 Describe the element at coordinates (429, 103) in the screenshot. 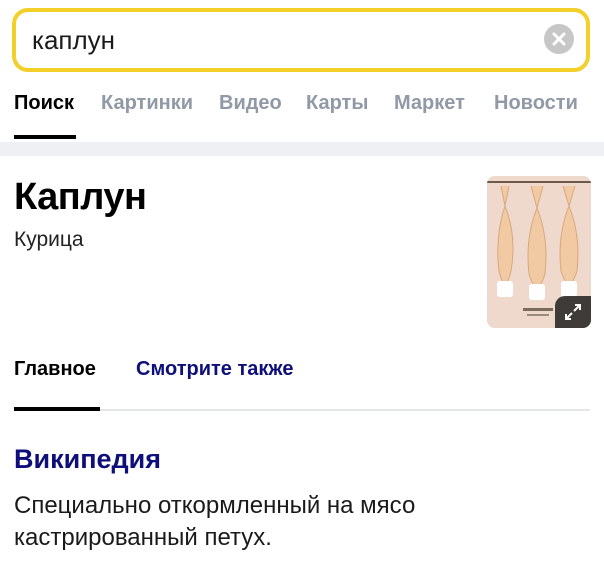

I see `tab-market: Маркет` at that location.